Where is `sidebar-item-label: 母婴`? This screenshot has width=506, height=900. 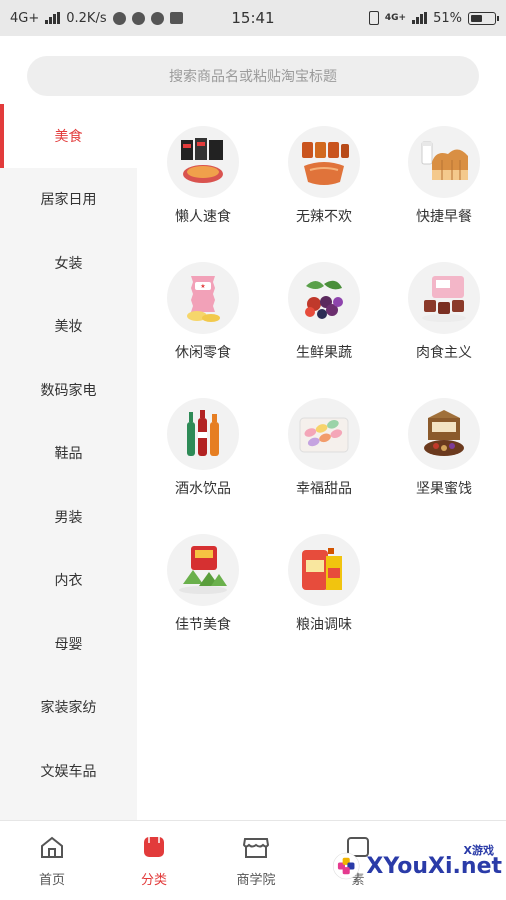
sidebar-item-label: 母婴 is located at coordinates (68, 644).